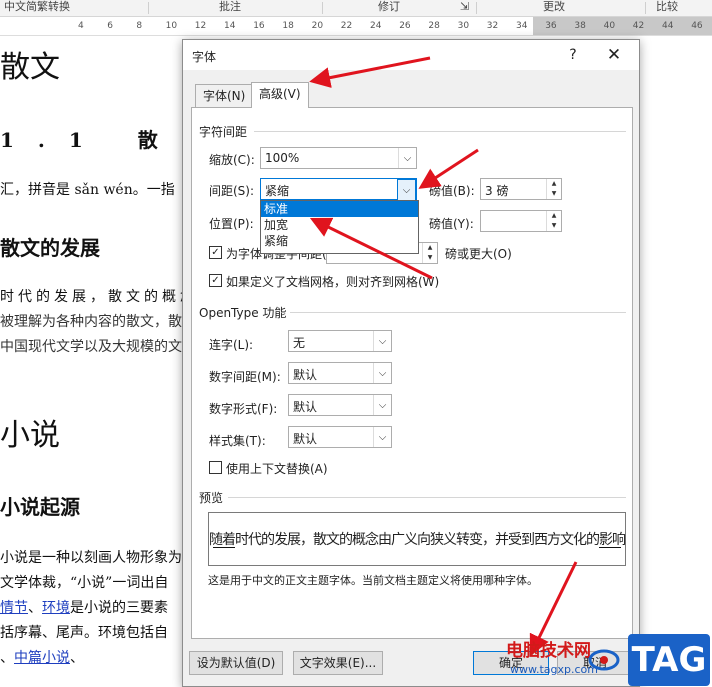 The width and height of the screenshot is (712, 687). What do you see at coordinates (340, 341) in the screenshot?
I see `ligatures-combo: 无 ⌵` at bounding box center [340, 341].